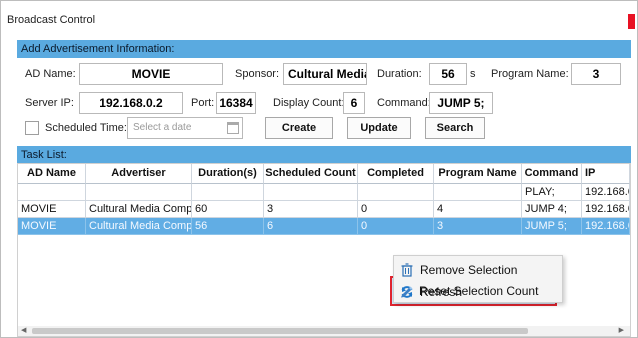 The width and height of the screenshot is (638, 338). Describe the element at coordinates (319, 18) in the screenshot. I see `title-bar: Broadcast Control` at that location.